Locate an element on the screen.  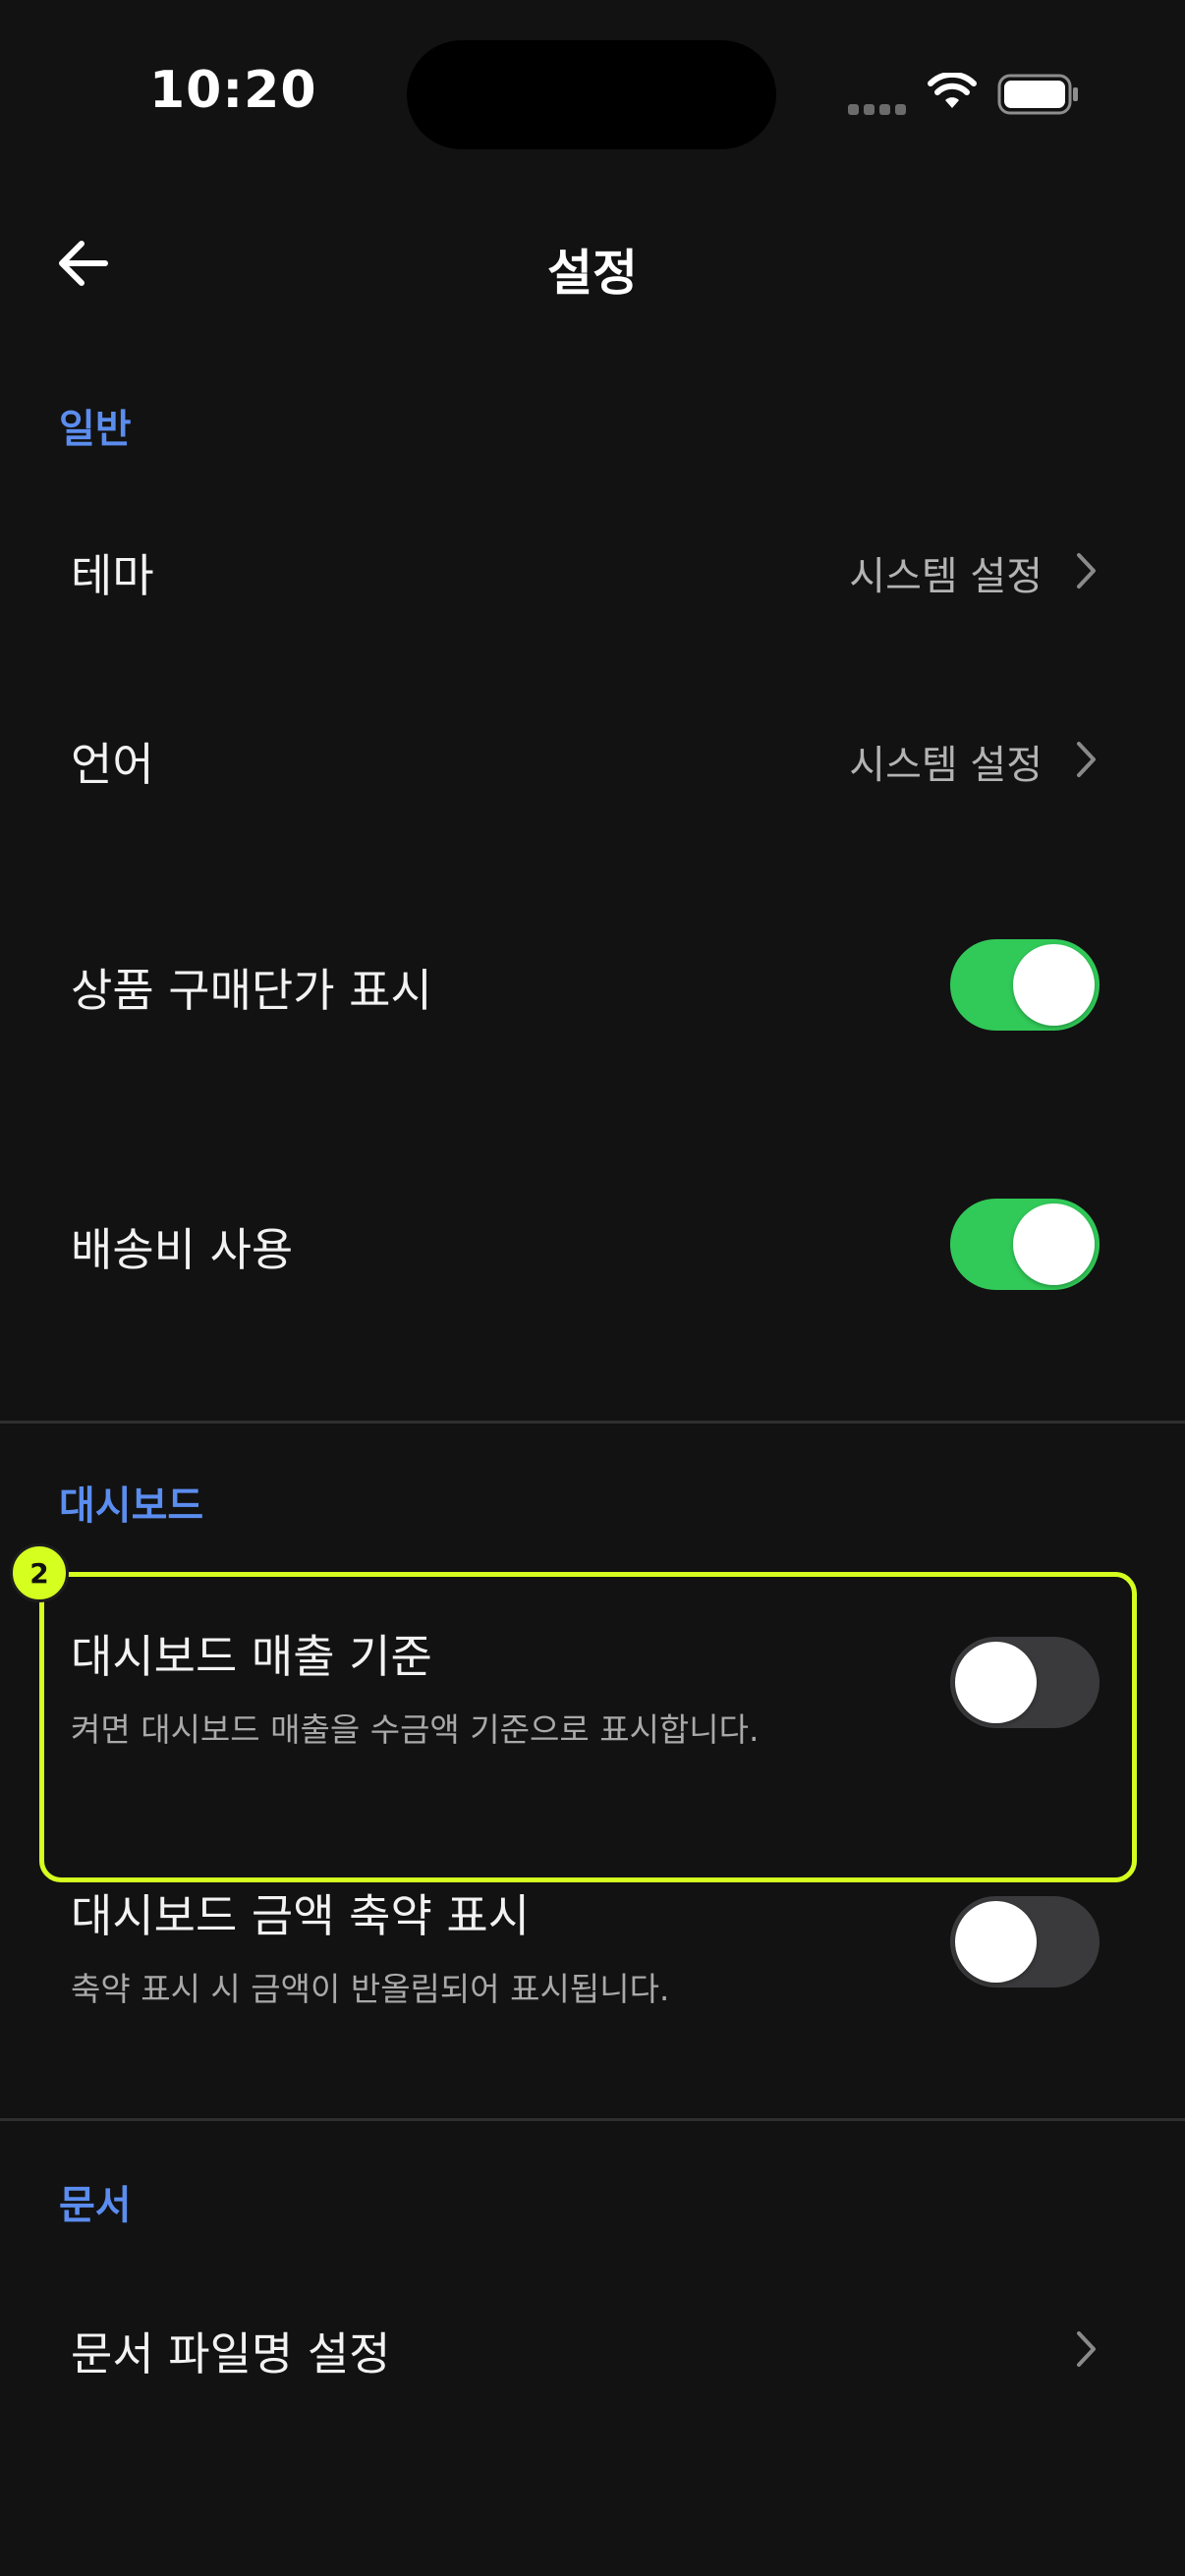
section-header-dashboard: 대시보드 is located at coordinates (132, 1506).